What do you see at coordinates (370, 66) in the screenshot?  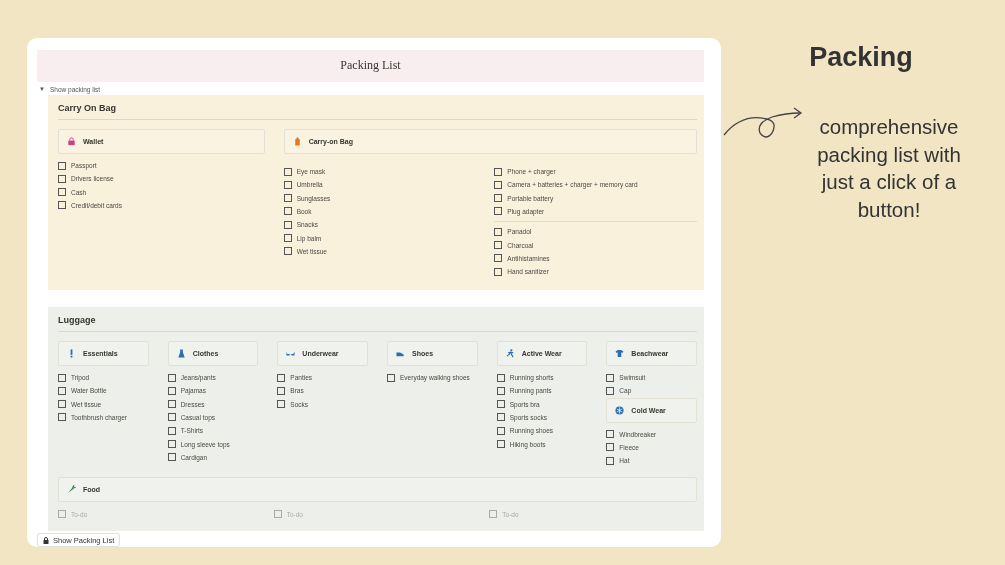 I see `page-title: Packing List` at bounding box center [370, 66].